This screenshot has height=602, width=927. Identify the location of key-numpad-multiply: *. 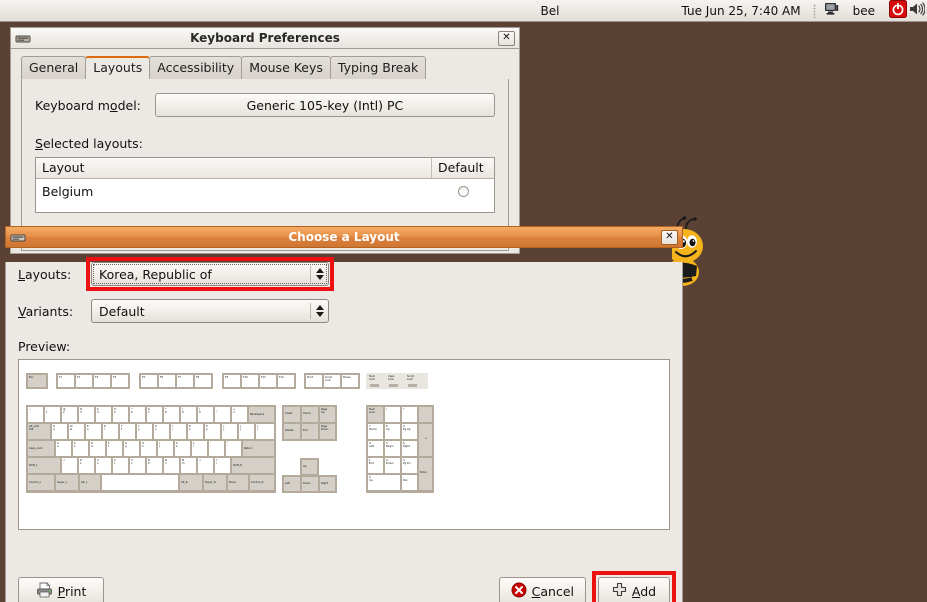
(409, 414).